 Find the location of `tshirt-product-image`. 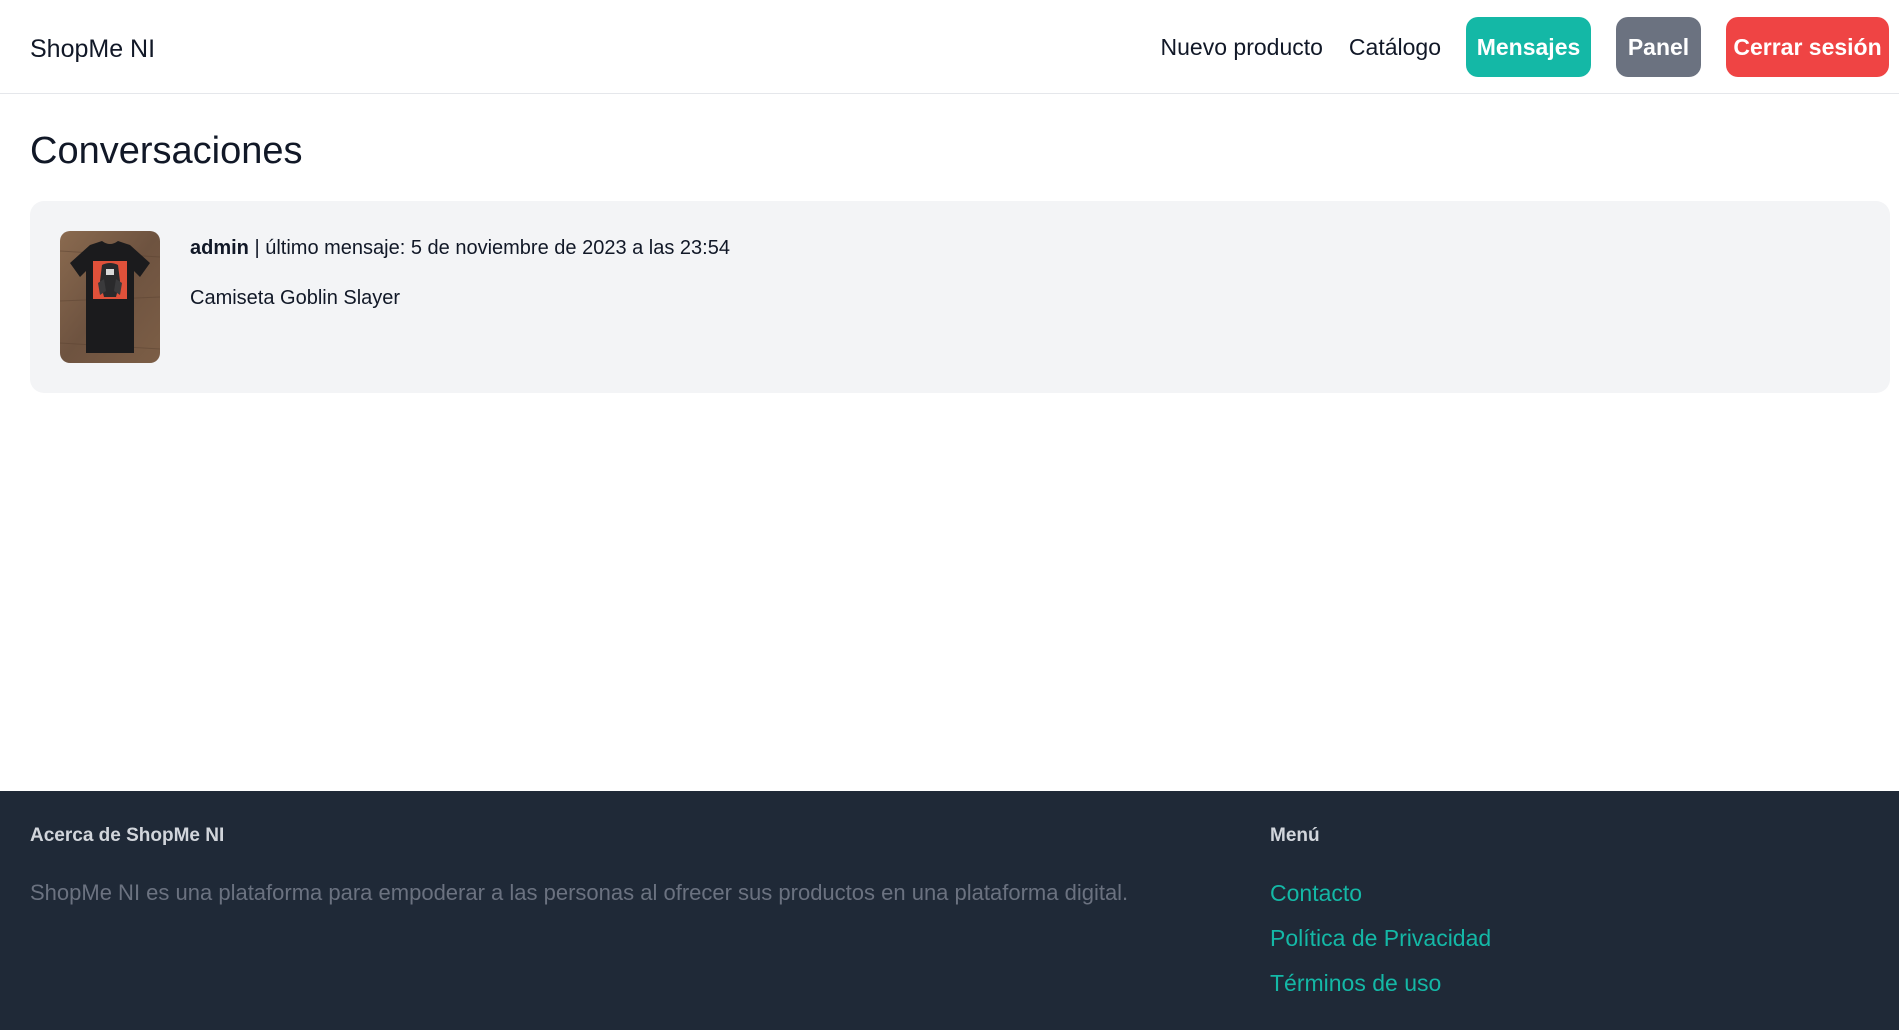

tshirt-product-image is located at coordinates (110, 297).